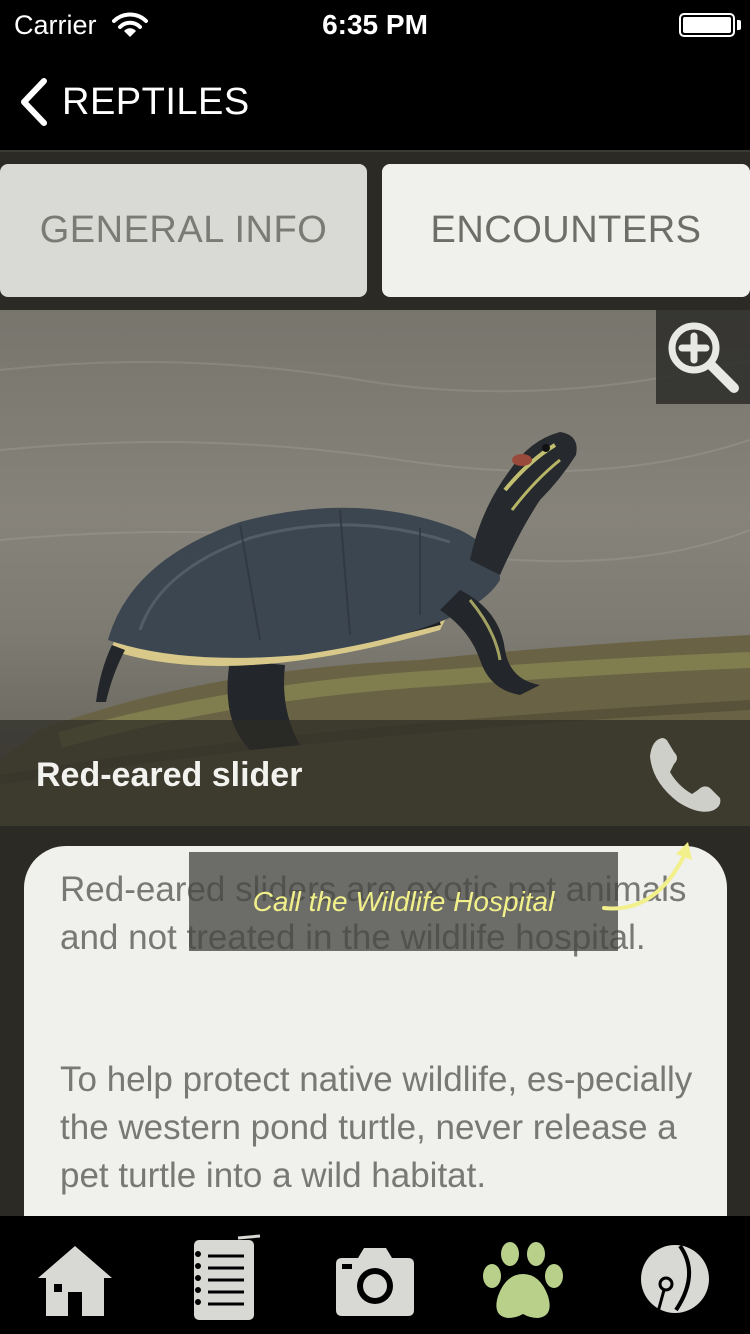  I want to click on battery-nub, so click(739, 25).